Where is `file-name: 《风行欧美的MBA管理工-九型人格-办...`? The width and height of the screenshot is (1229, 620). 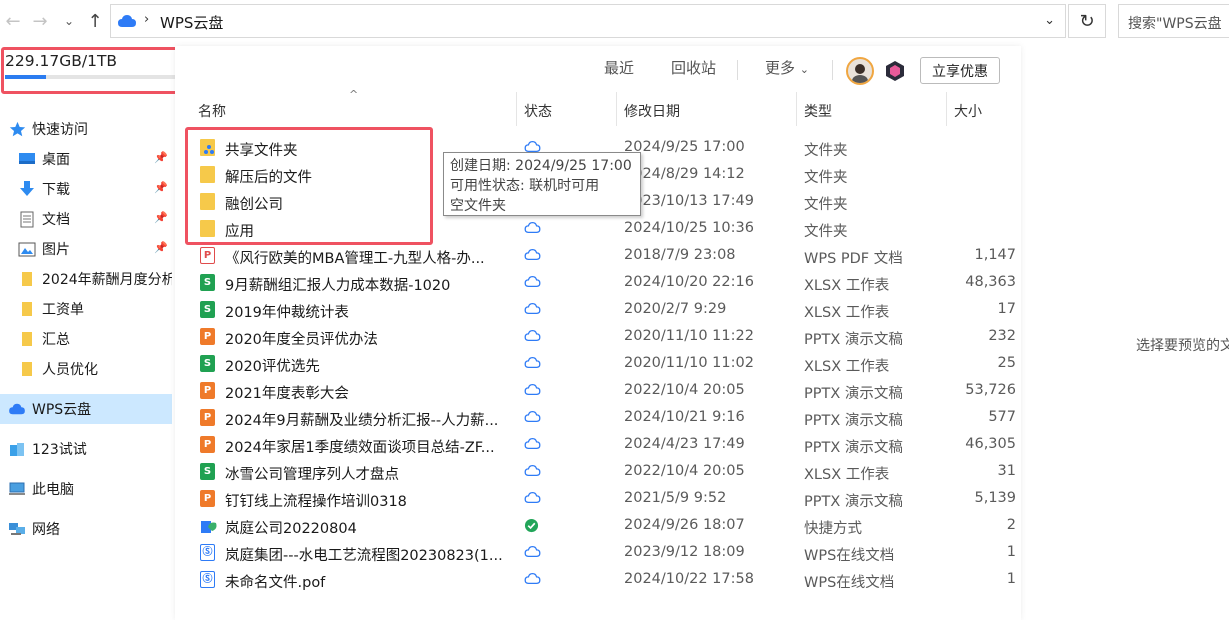
file-name: 《风行欧美的MBA管理工-九型人格-办... is located at coordinates (355, 259).